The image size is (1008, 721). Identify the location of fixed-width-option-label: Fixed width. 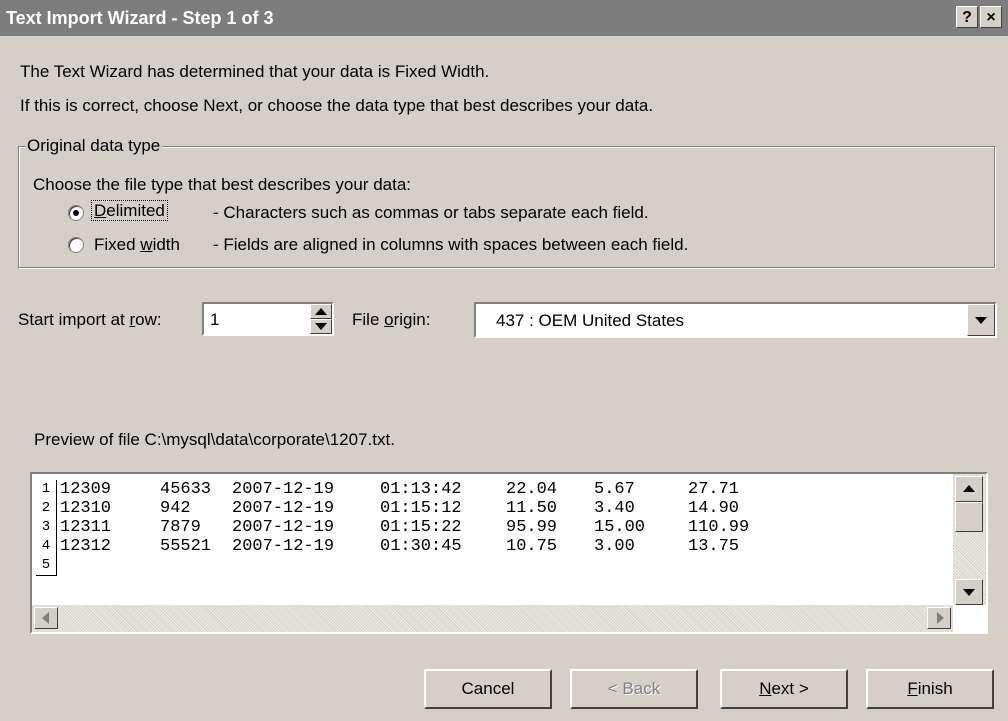
(137, 245).